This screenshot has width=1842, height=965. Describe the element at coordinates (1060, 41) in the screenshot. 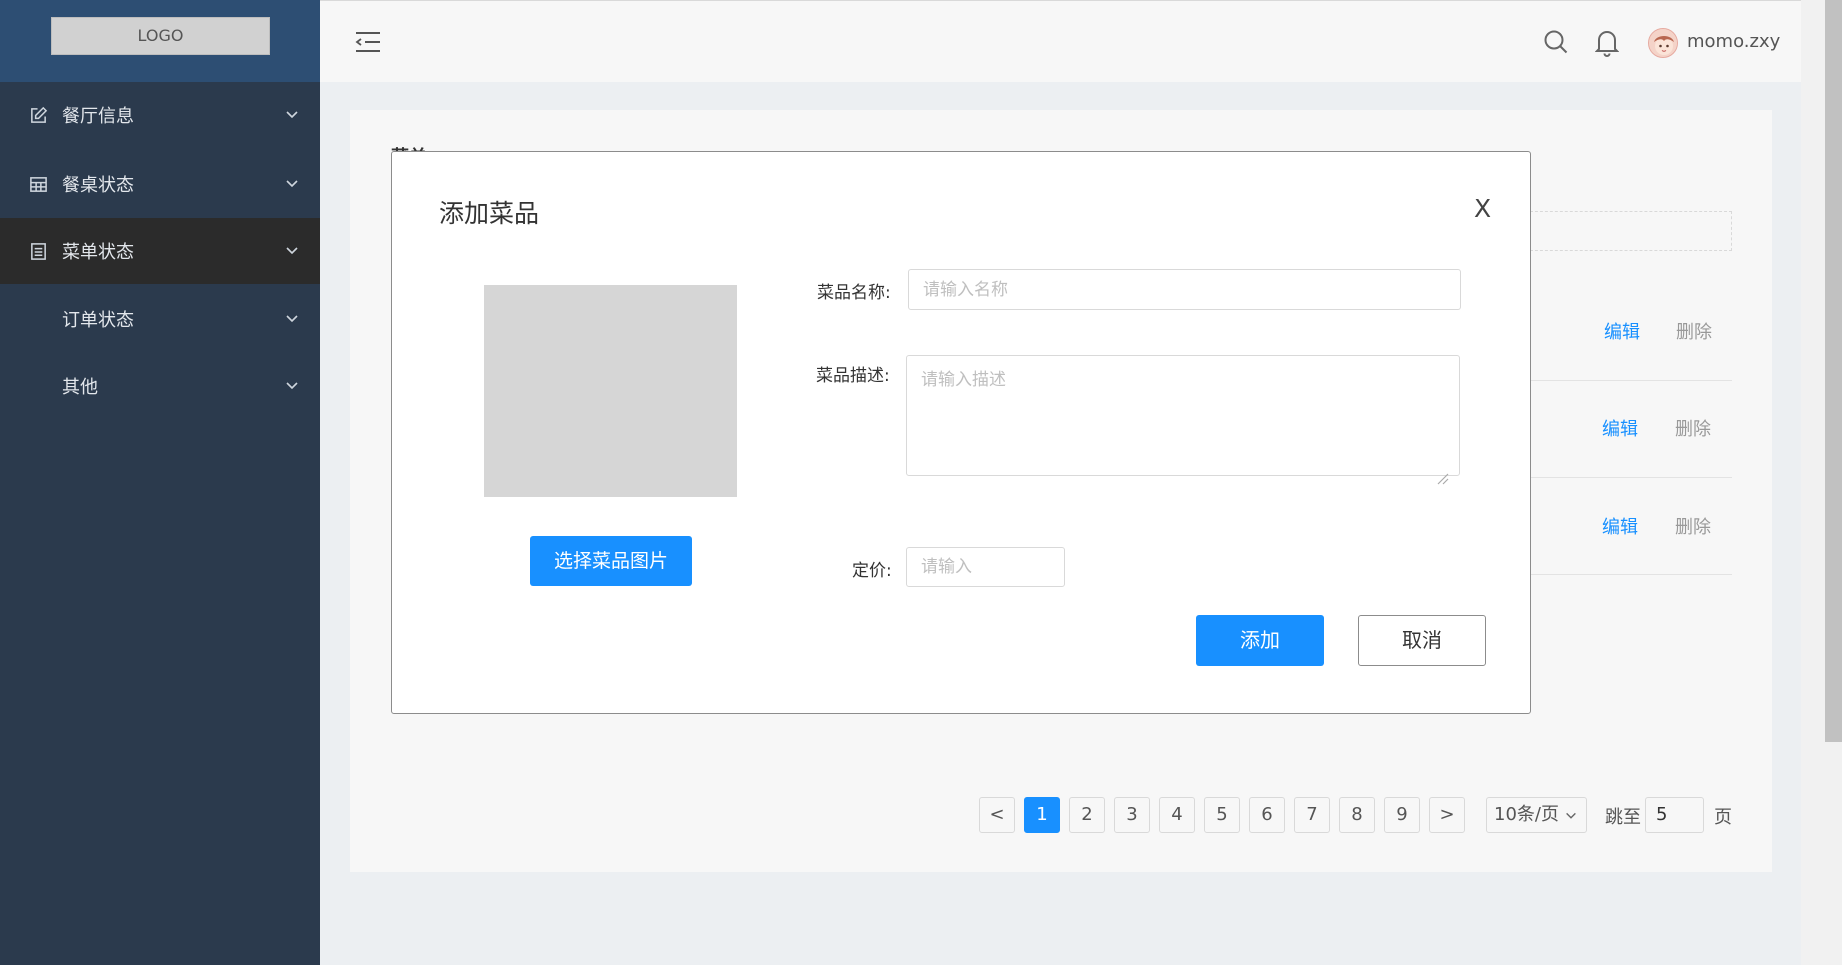

I see `top-header: momo.zxy` at that location.